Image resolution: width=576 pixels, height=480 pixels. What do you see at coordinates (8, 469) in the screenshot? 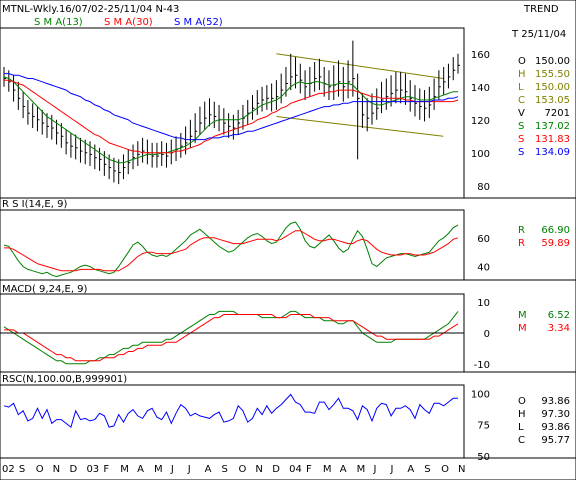
I see `x-axis-label: 02` at bounding box center [8, 469].